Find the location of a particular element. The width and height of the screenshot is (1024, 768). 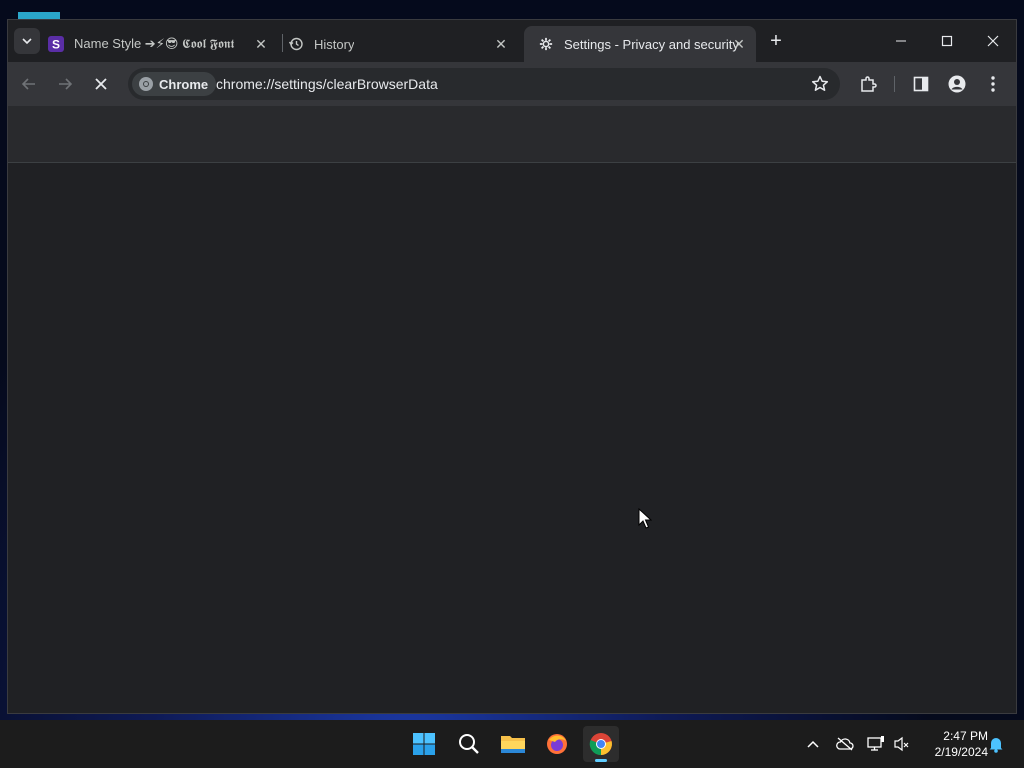

windows-start-icon is located at coordinates (424, 744).